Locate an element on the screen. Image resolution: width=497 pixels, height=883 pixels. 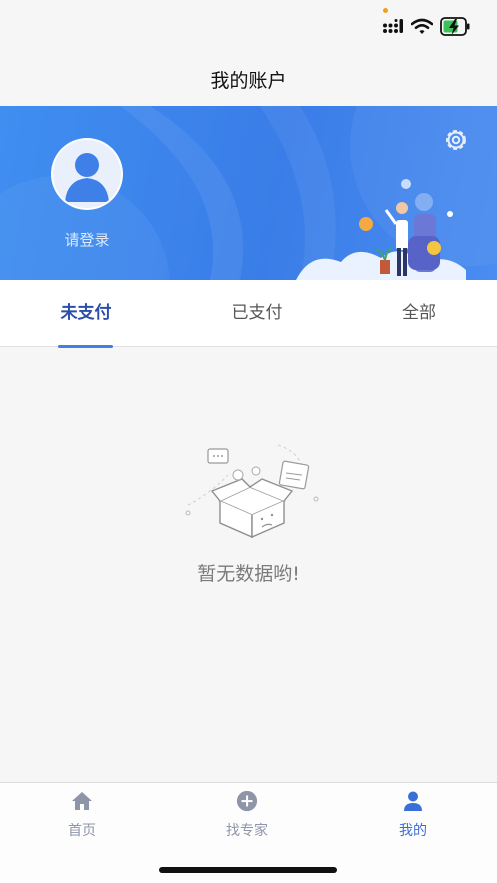
gear-icon is located at coordinates (456, 140).